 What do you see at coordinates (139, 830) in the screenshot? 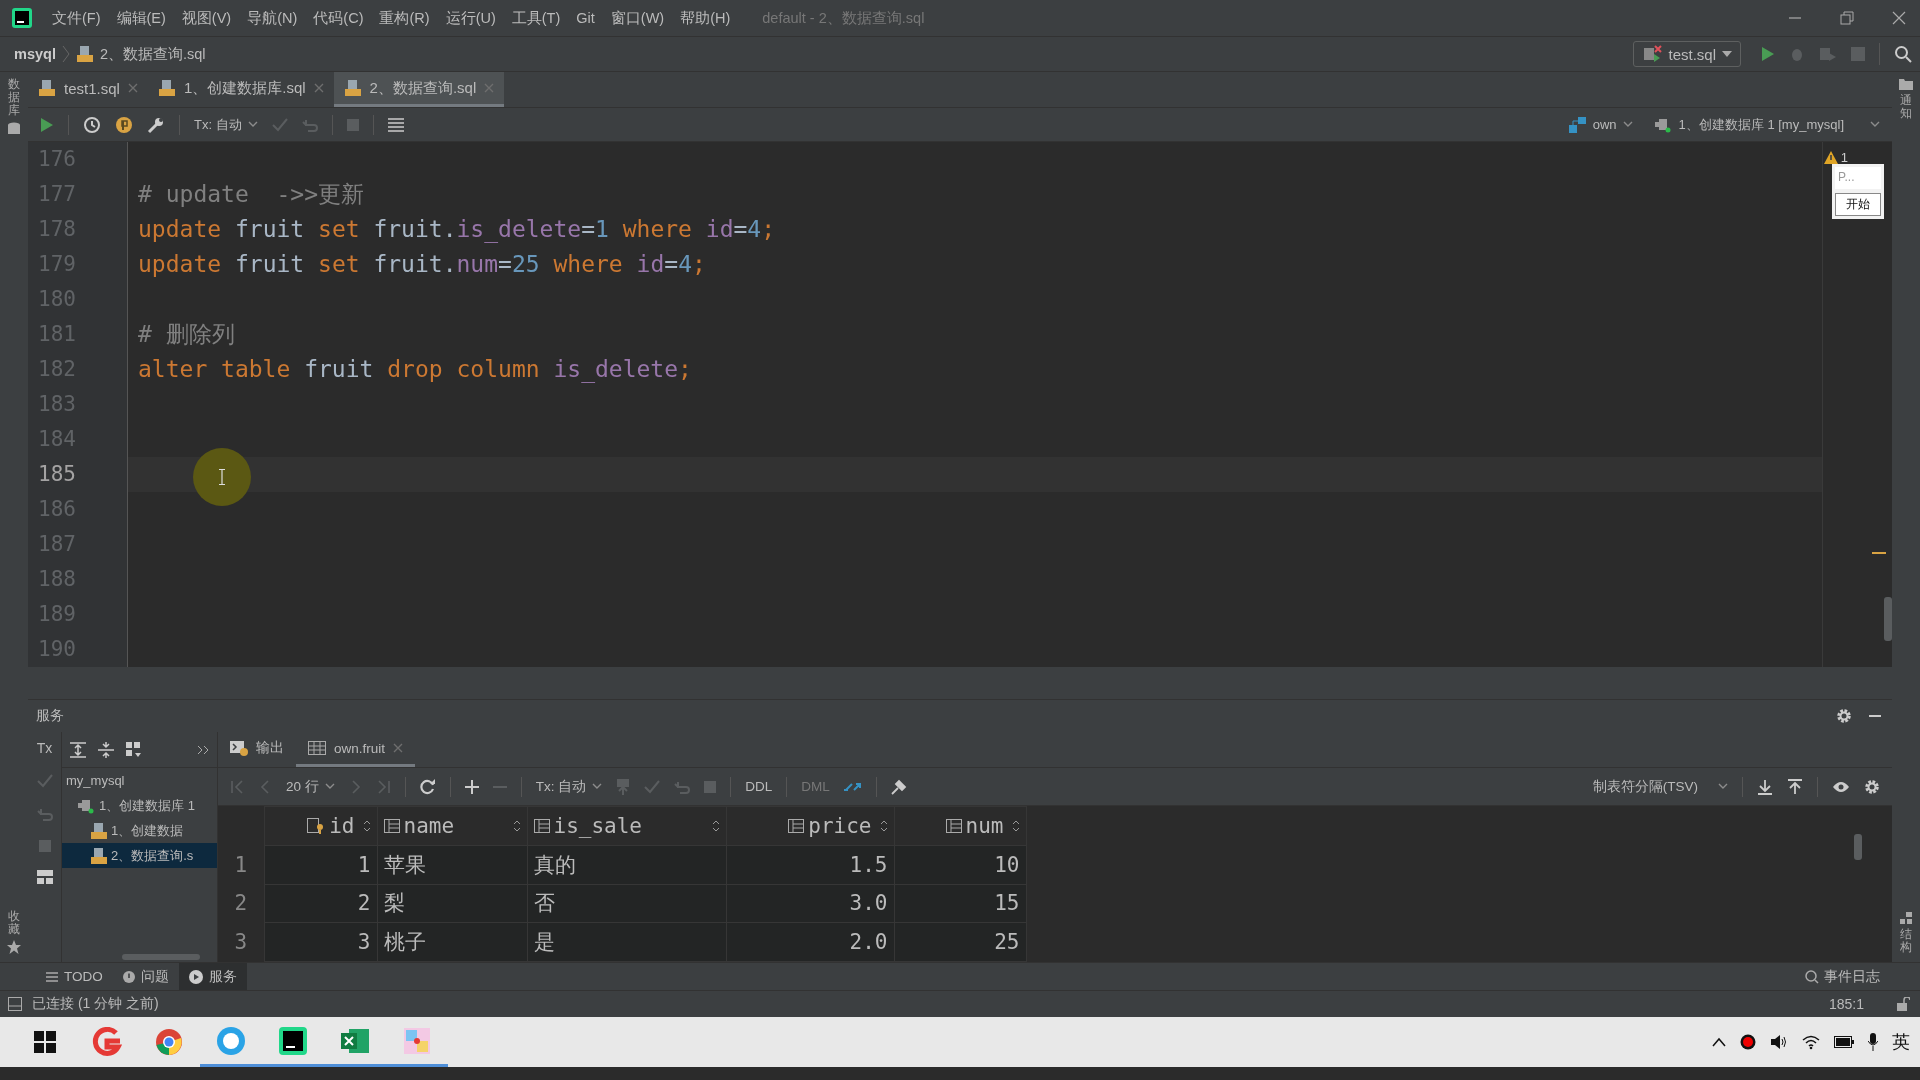
I see `tree-item: 1、创建数据` at bounding box center [139, 830].